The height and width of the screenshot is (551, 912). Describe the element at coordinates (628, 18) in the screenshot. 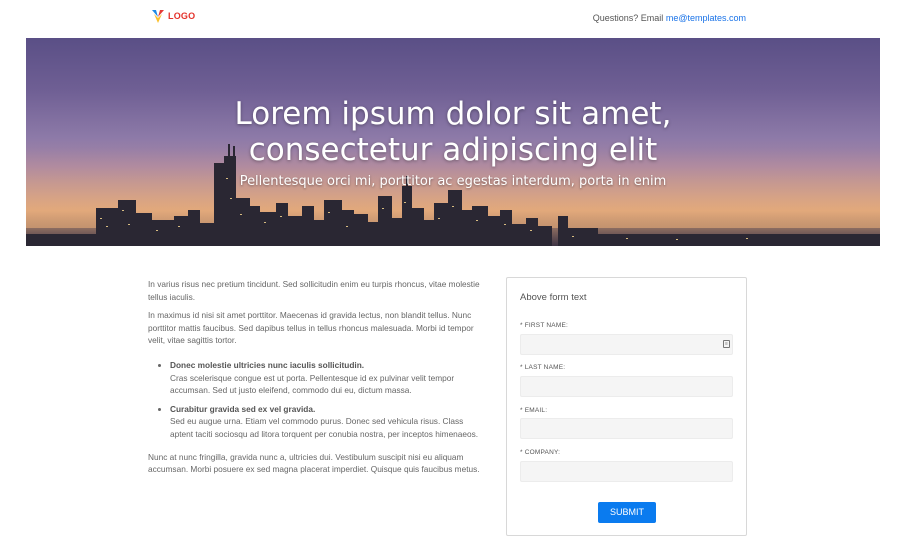

I see `contact-prefix: Questions? Email` at that location.